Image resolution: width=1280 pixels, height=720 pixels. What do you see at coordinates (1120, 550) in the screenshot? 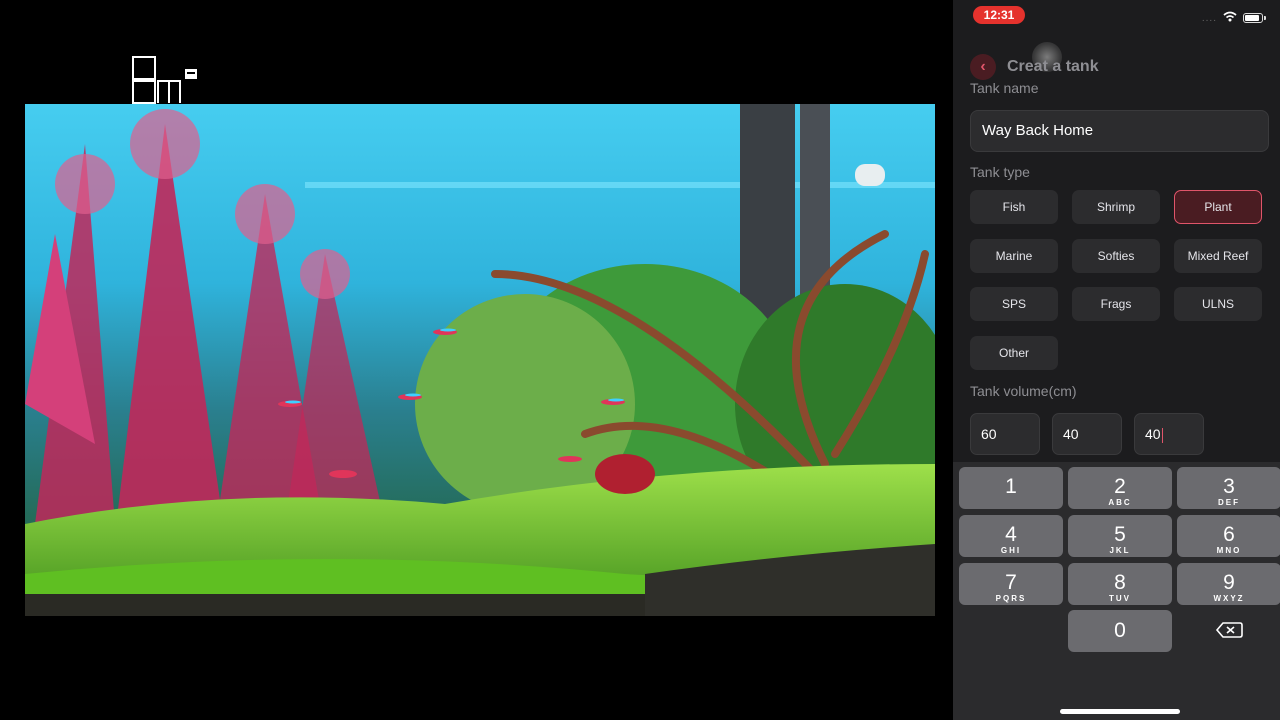
I see `key-letters: JKL` at bounding box center [1120, 550].